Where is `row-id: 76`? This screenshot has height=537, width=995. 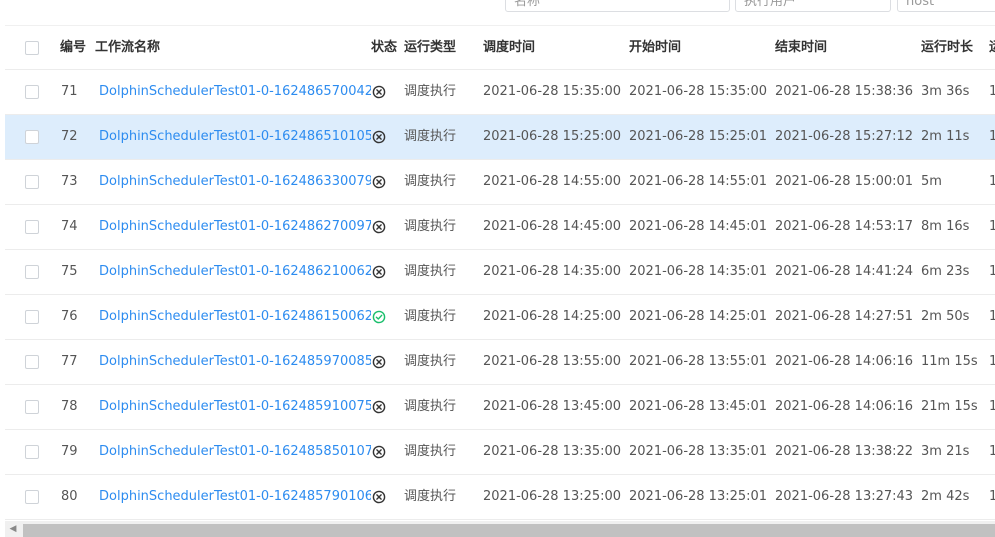
row-id: 76 is located at coordinates (69, 316).